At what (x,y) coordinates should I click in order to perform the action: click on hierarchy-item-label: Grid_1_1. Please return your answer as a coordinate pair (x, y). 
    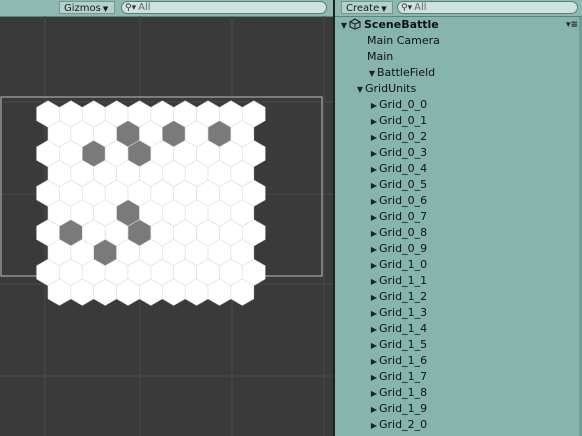
    Looking at the image, I should click on (403, 280).